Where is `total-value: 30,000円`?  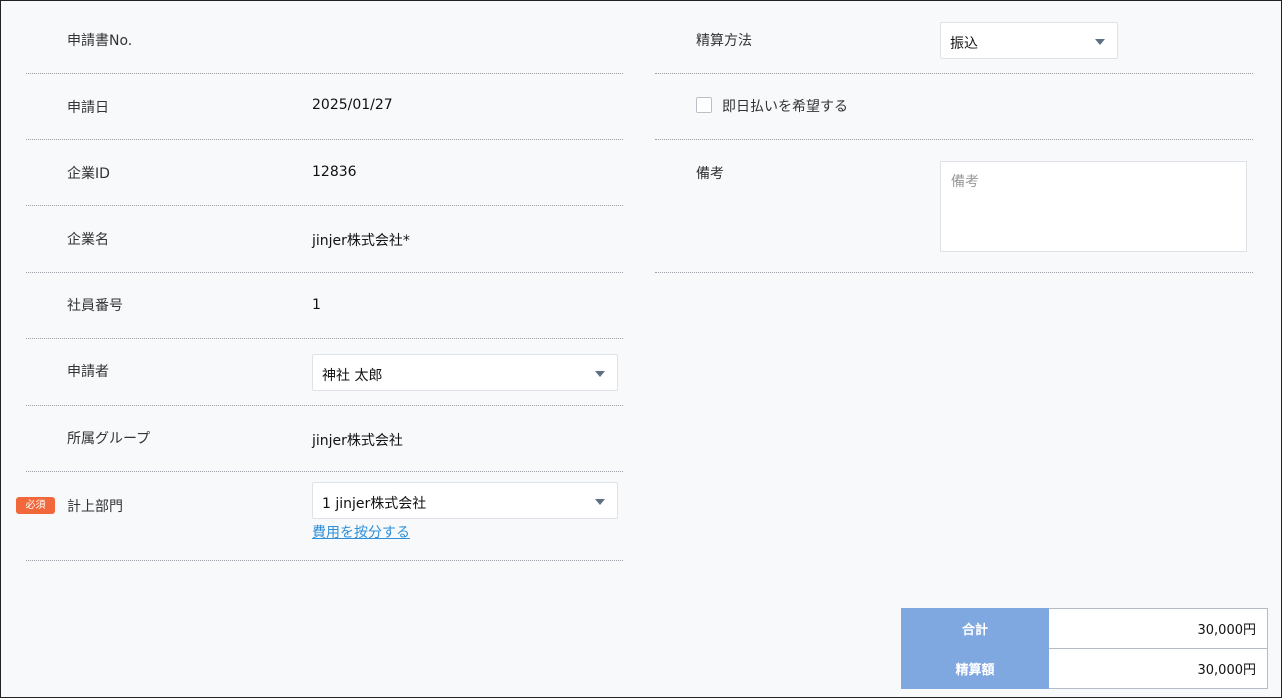 total-value: 30,000円 is located at coordinates (1158, 628).